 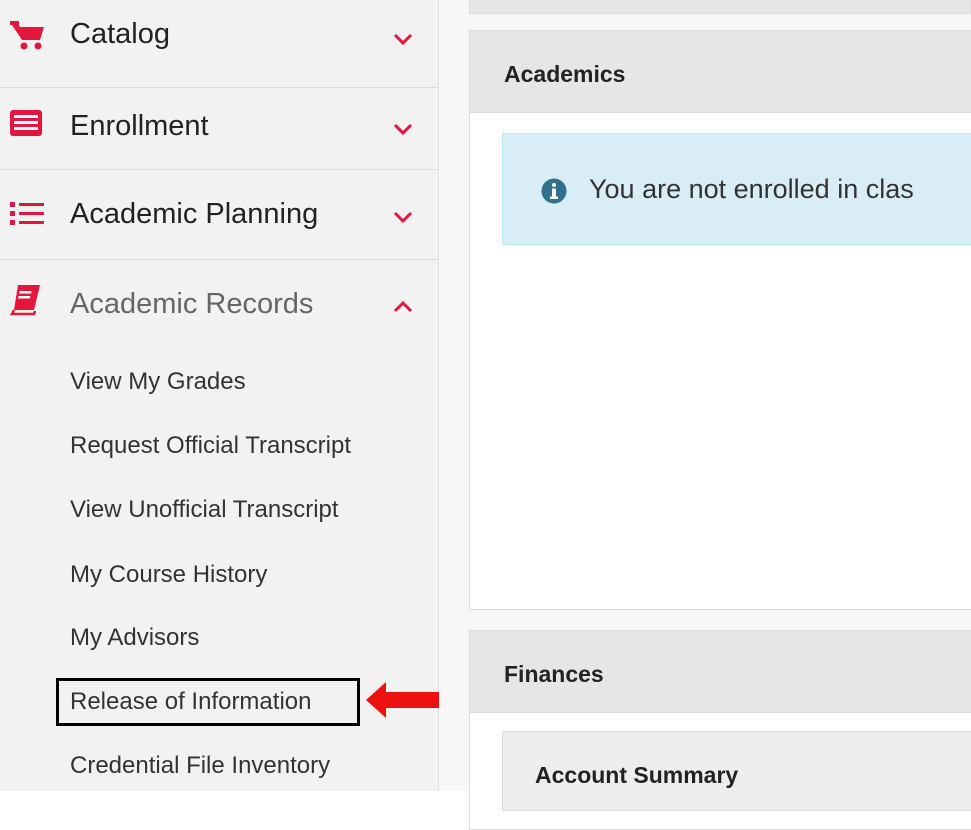 I want to click on sidebar-item-label: Academic Records, so click(x=192, y=304).